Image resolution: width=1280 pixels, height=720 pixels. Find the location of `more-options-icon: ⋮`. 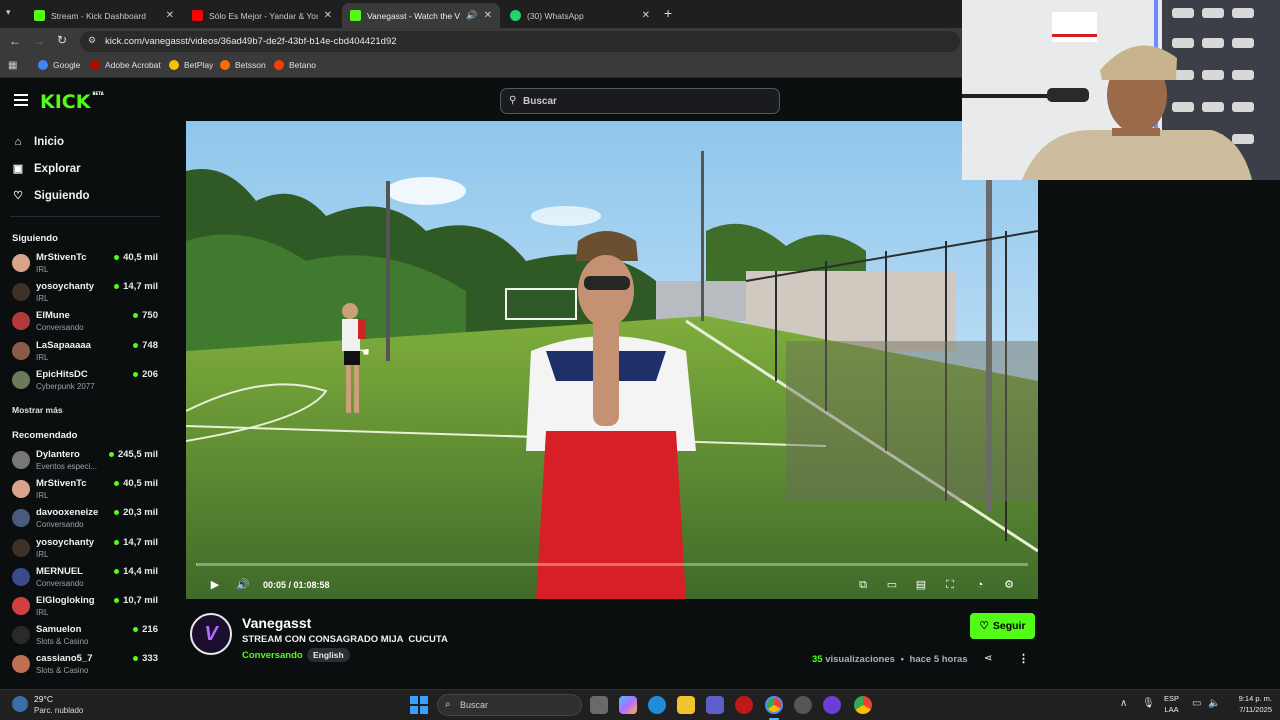

more-options-icon: ⋮ is located at coordinates (1023, 658).